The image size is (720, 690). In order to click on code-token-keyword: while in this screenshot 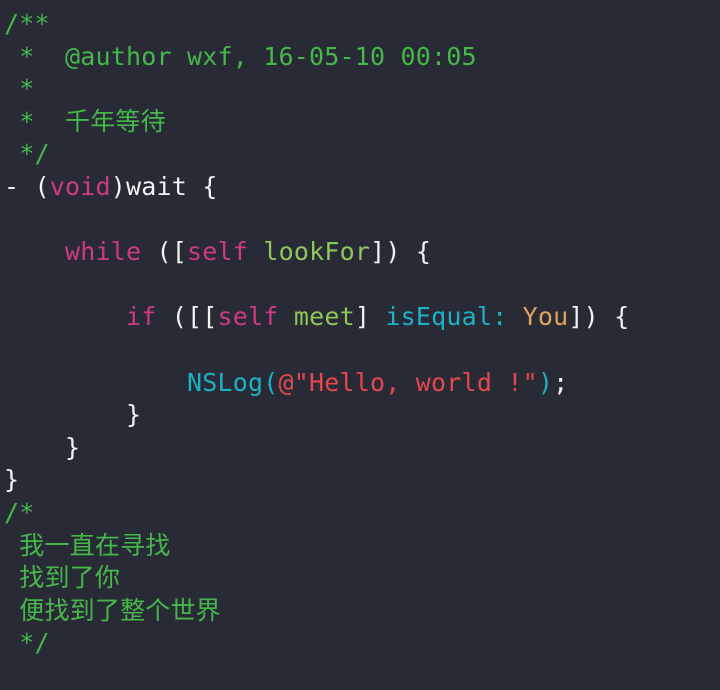, I will do `click(103, 252)`.